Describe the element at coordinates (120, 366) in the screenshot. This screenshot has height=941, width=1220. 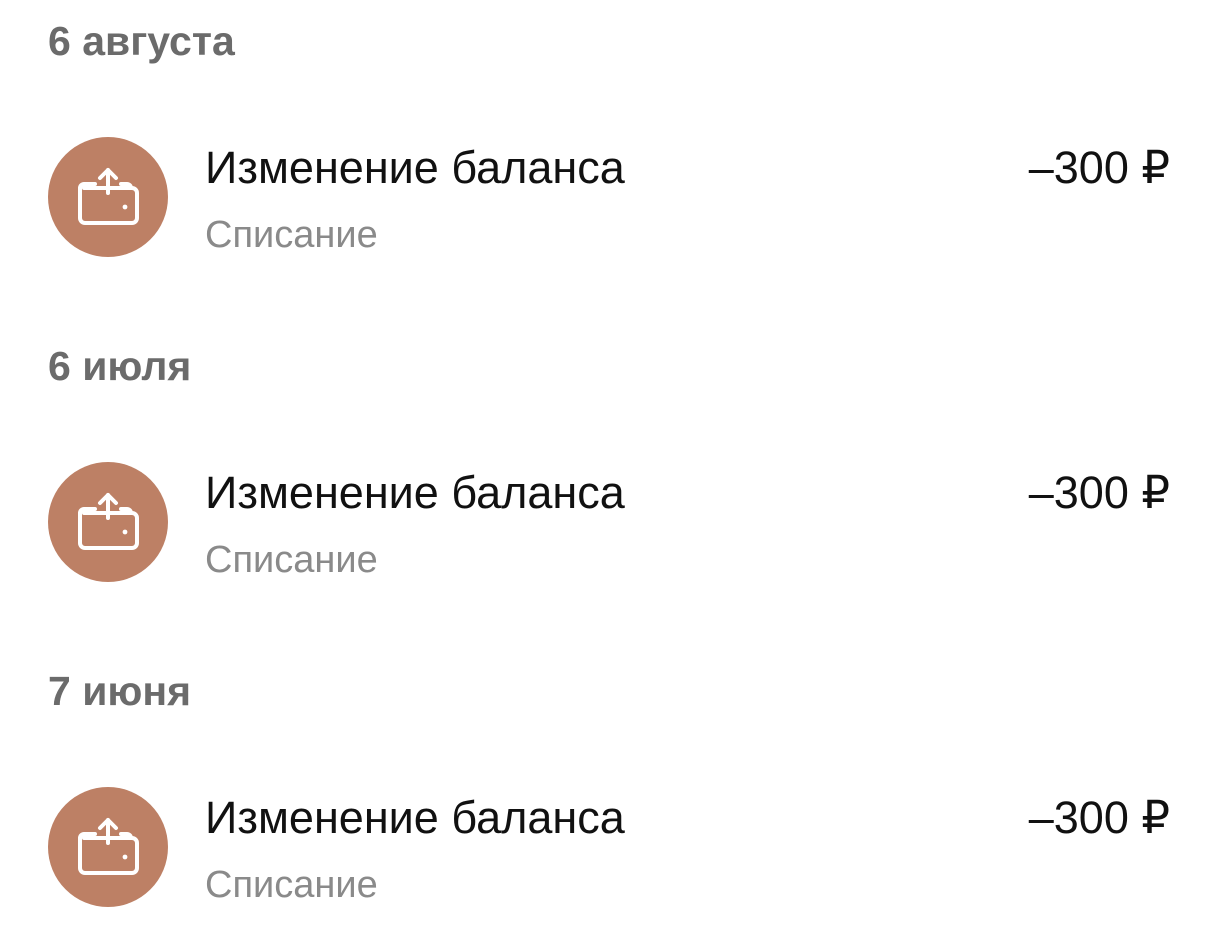
I see `date-header: 6 июля` at that location.